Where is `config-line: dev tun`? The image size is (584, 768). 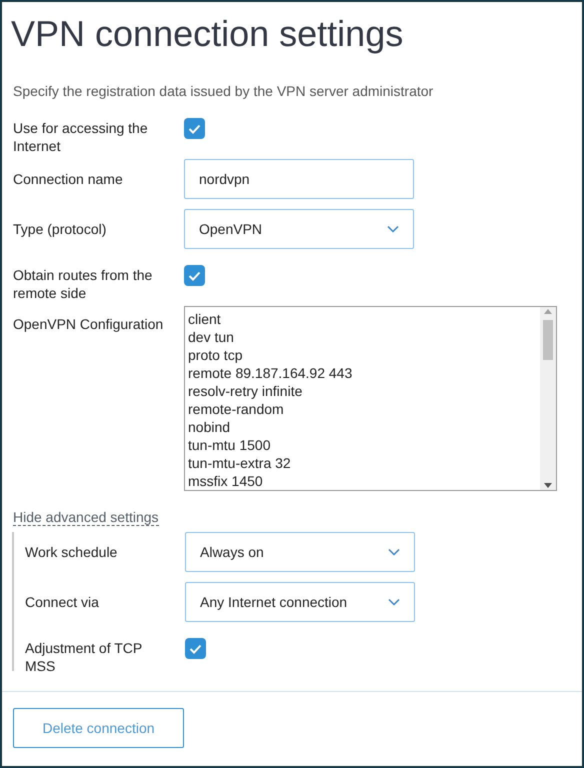
config-line: dev tun is located at coordinates (211, 337).